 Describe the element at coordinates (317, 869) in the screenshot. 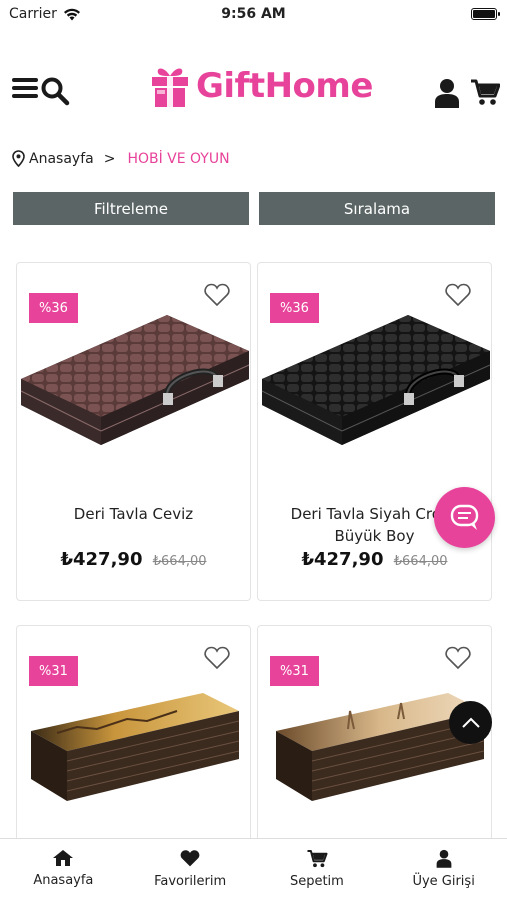

I see `nav-cart: Sepetim` at that location.